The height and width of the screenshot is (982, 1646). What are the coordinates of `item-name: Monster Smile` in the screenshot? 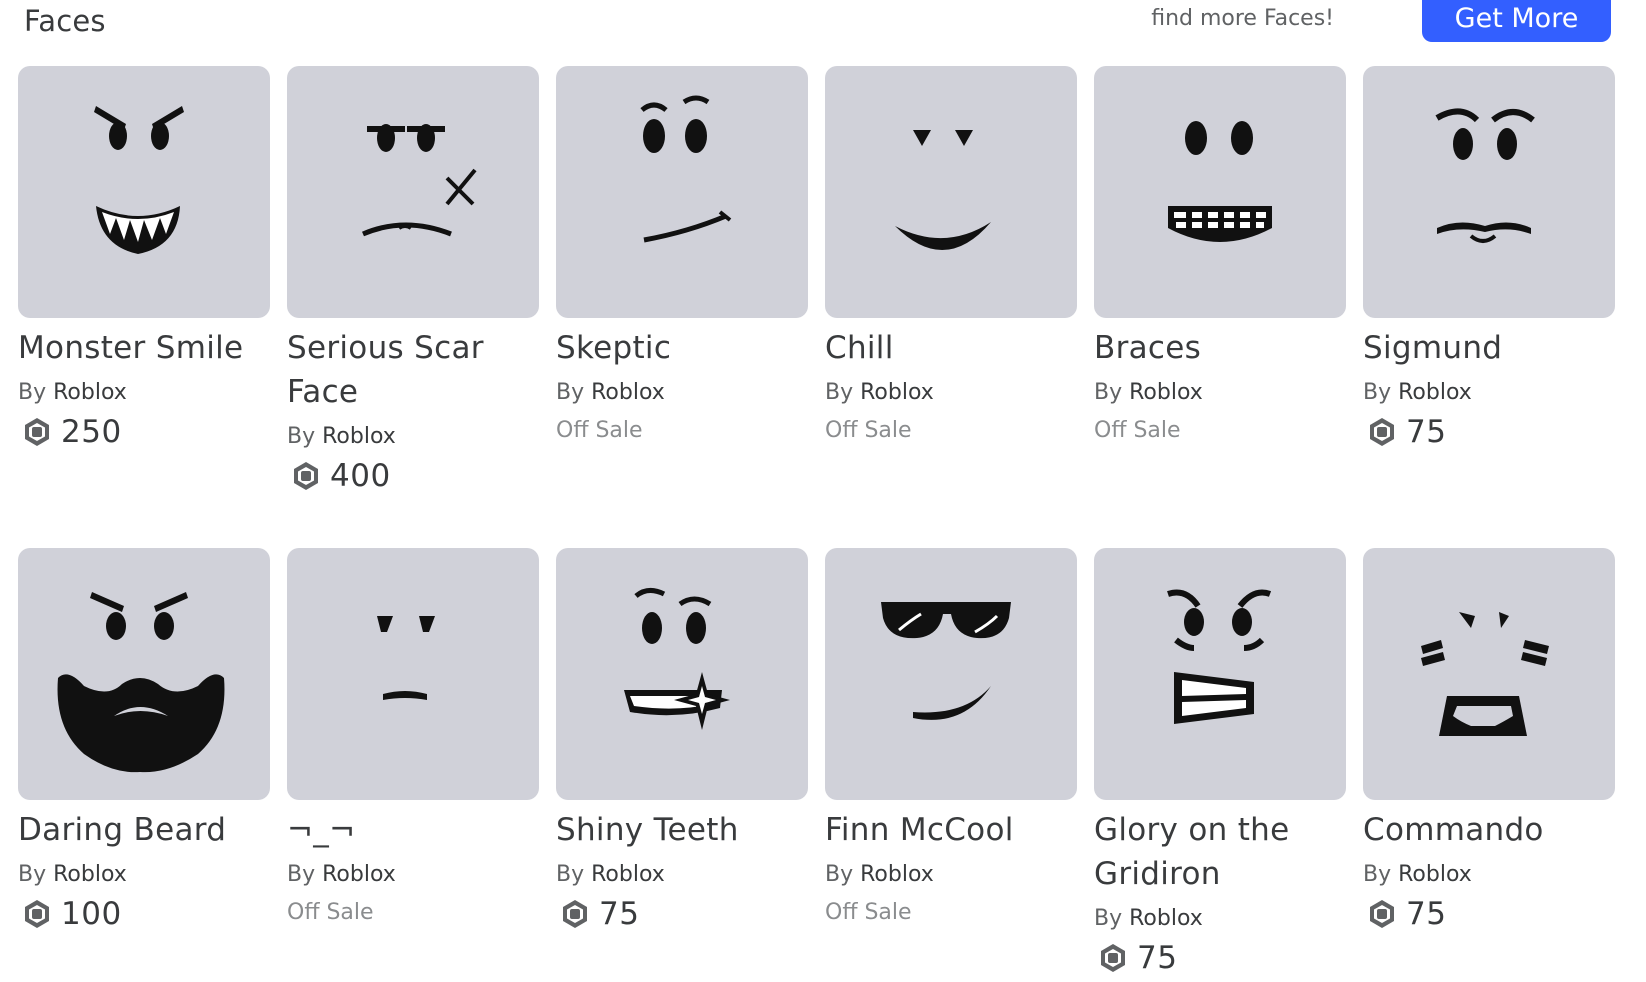 It's located at (144, 348).